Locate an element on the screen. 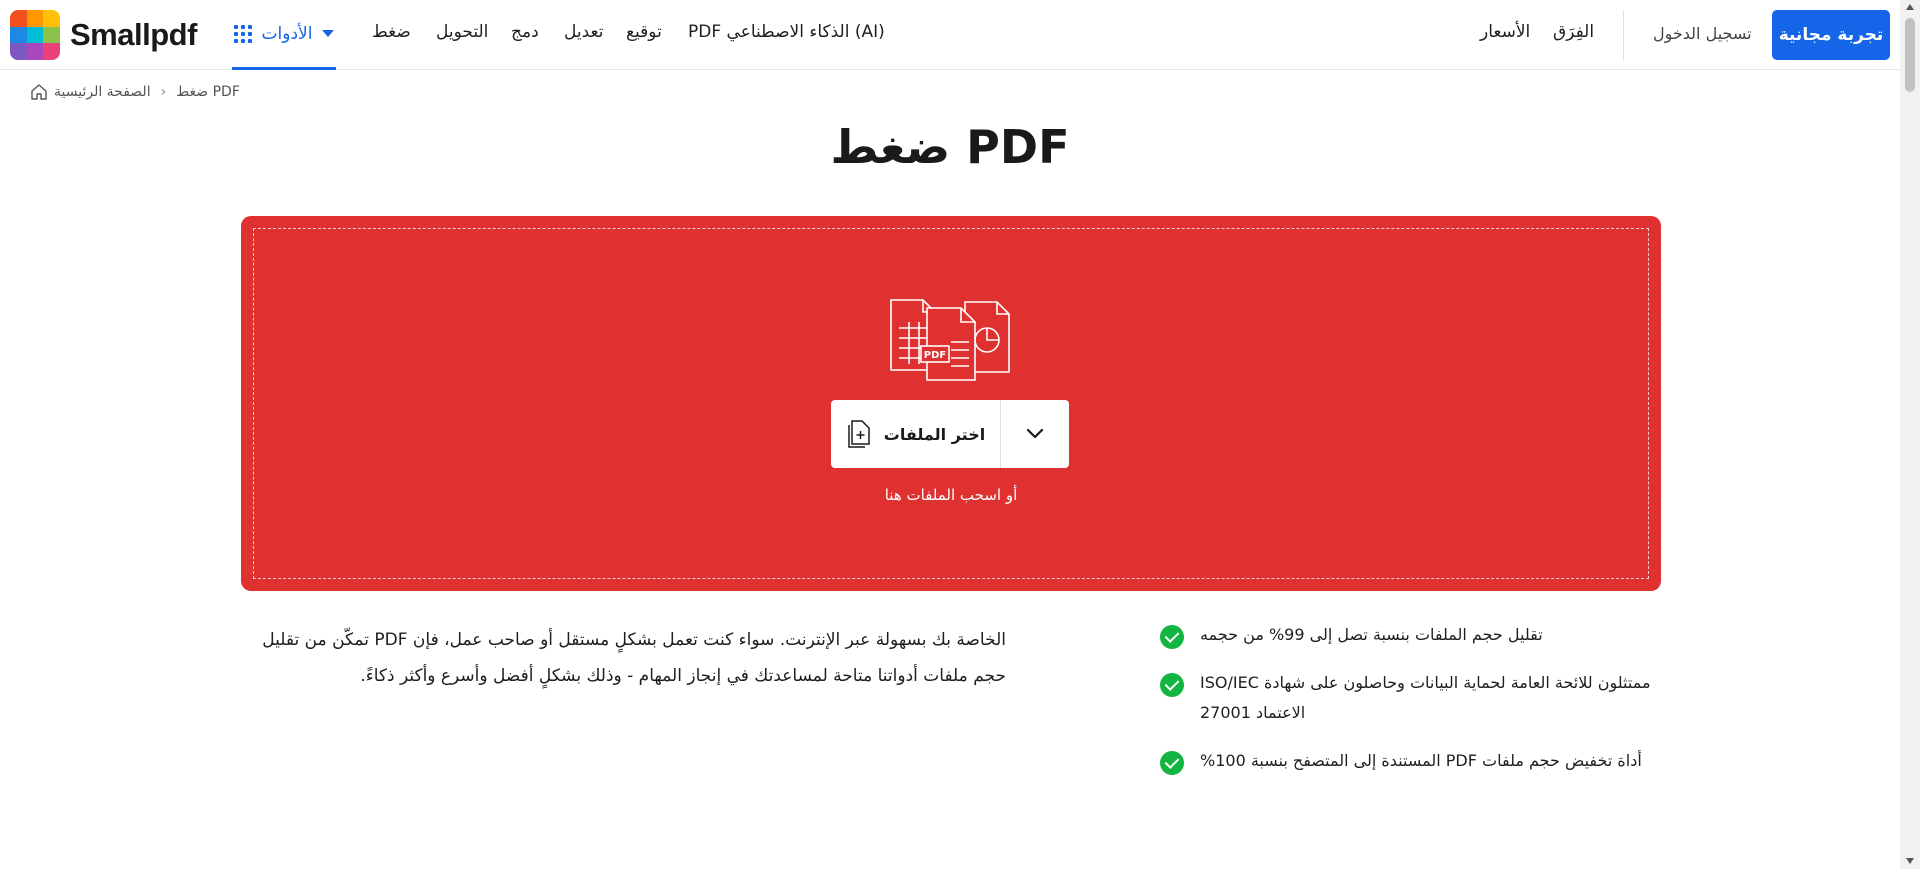 This screenshot has height=869, width=1920. nav-pricing: الأسعار is located at coordinates (1505, 32).